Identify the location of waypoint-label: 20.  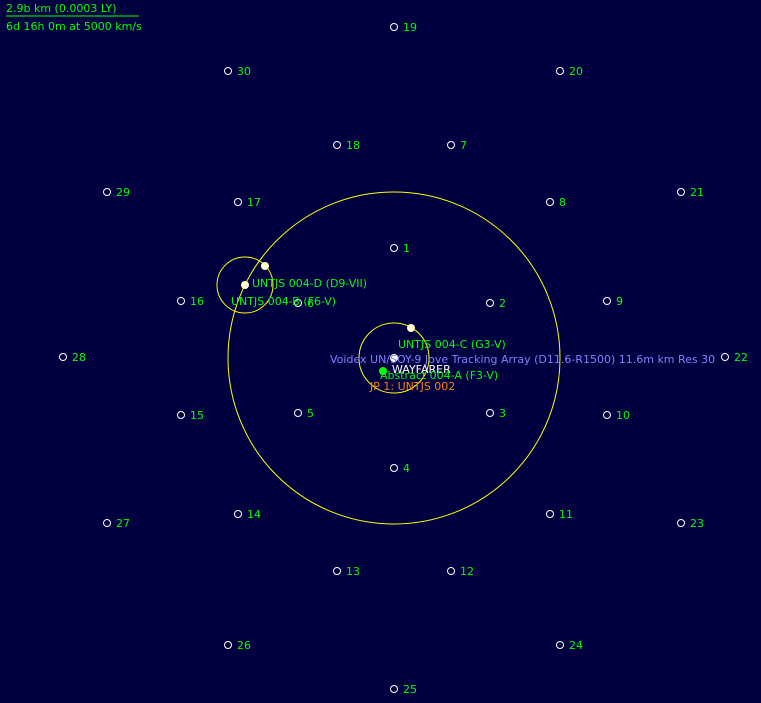
(576, 71).